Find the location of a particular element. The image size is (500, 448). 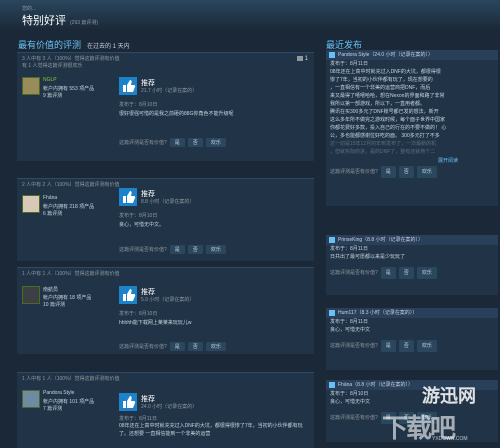

review-line: ，但就实际的进，是的DNF了，整有还就地个二 is located at coordinates (383, 152).